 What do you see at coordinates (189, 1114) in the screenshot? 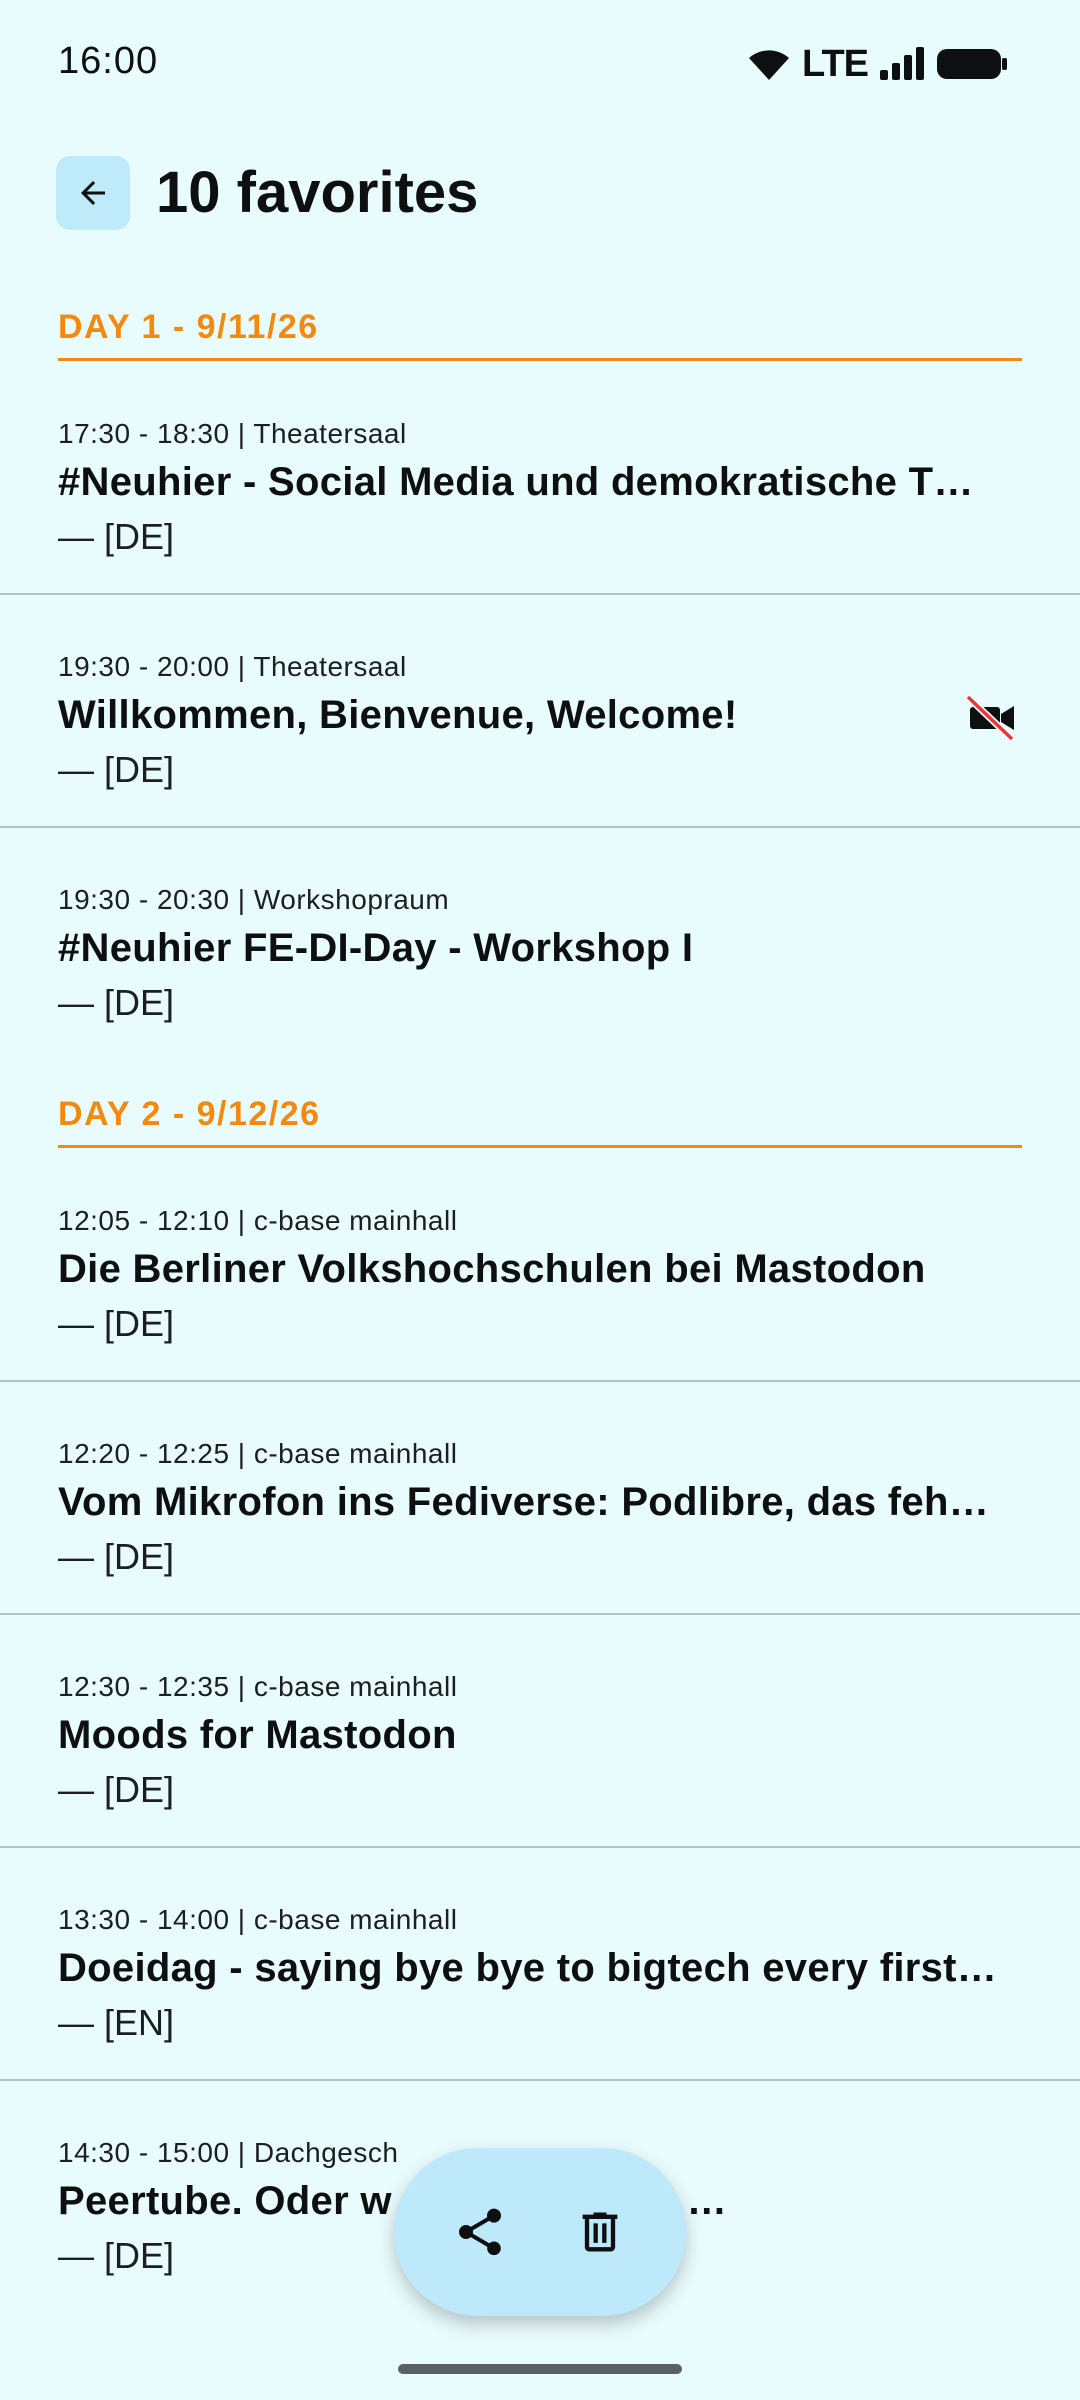
I see `day-label: DAY 2 - 9/12/26` at bounding box center [189, 1114].